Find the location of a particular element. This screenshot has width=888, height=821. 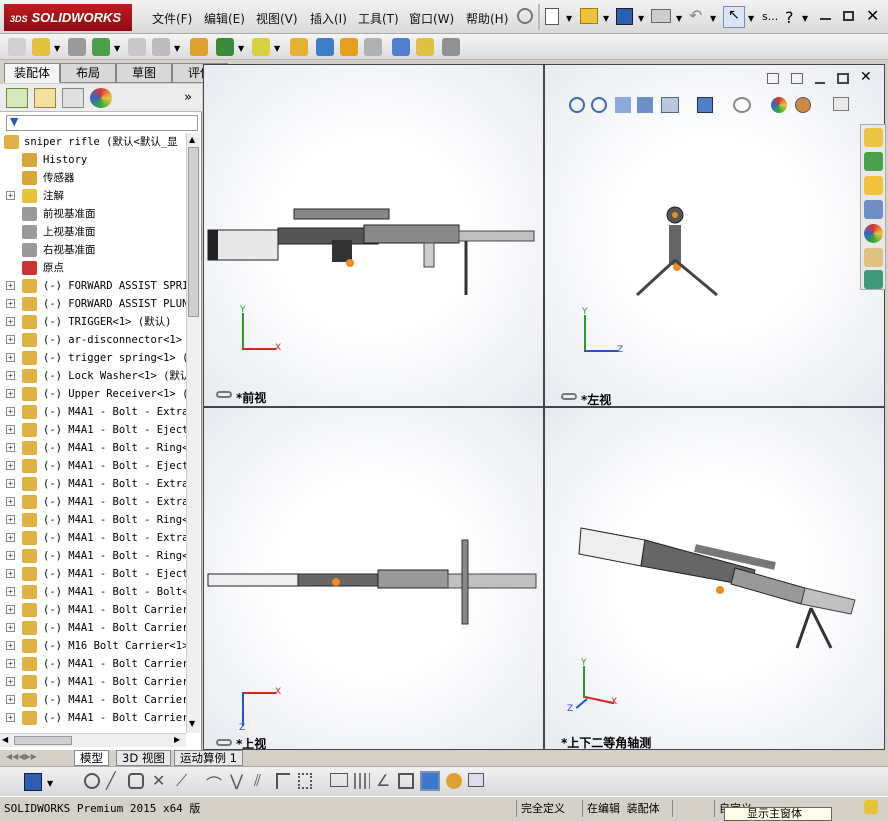

scroll-left-icon: ◀ is located at coordinates (5, 739).